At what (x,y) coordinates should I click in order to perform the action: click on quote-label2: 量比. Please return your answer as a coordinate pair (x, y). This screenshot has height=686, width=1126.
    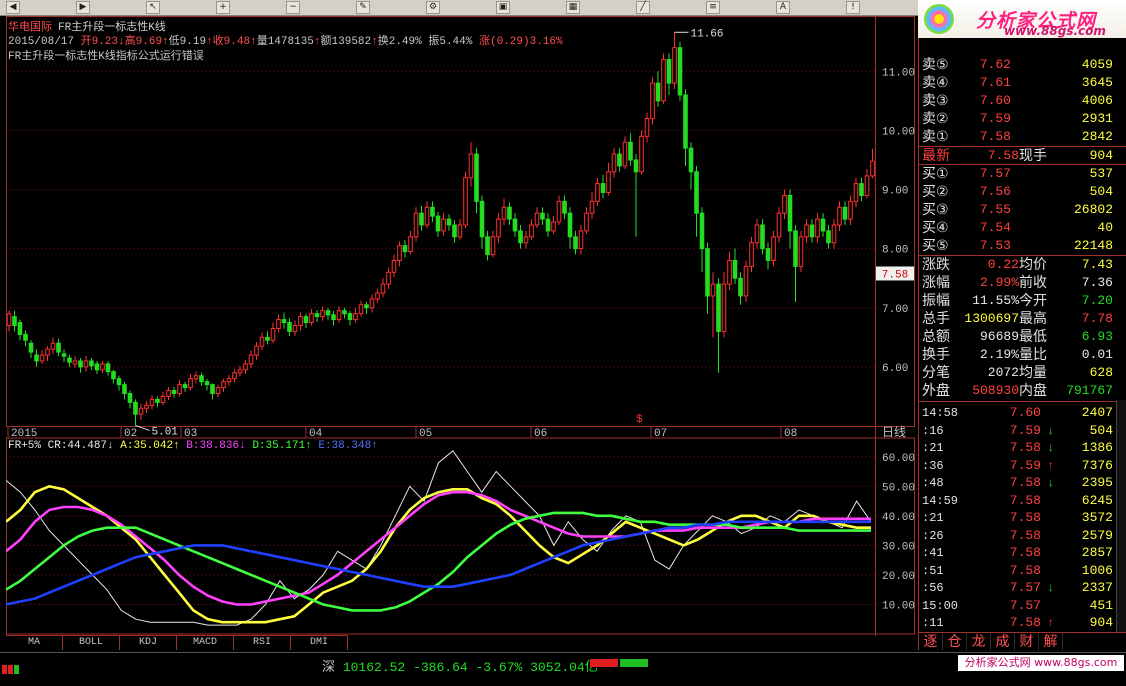
    Looking at the image, I should click on (1033, 355).